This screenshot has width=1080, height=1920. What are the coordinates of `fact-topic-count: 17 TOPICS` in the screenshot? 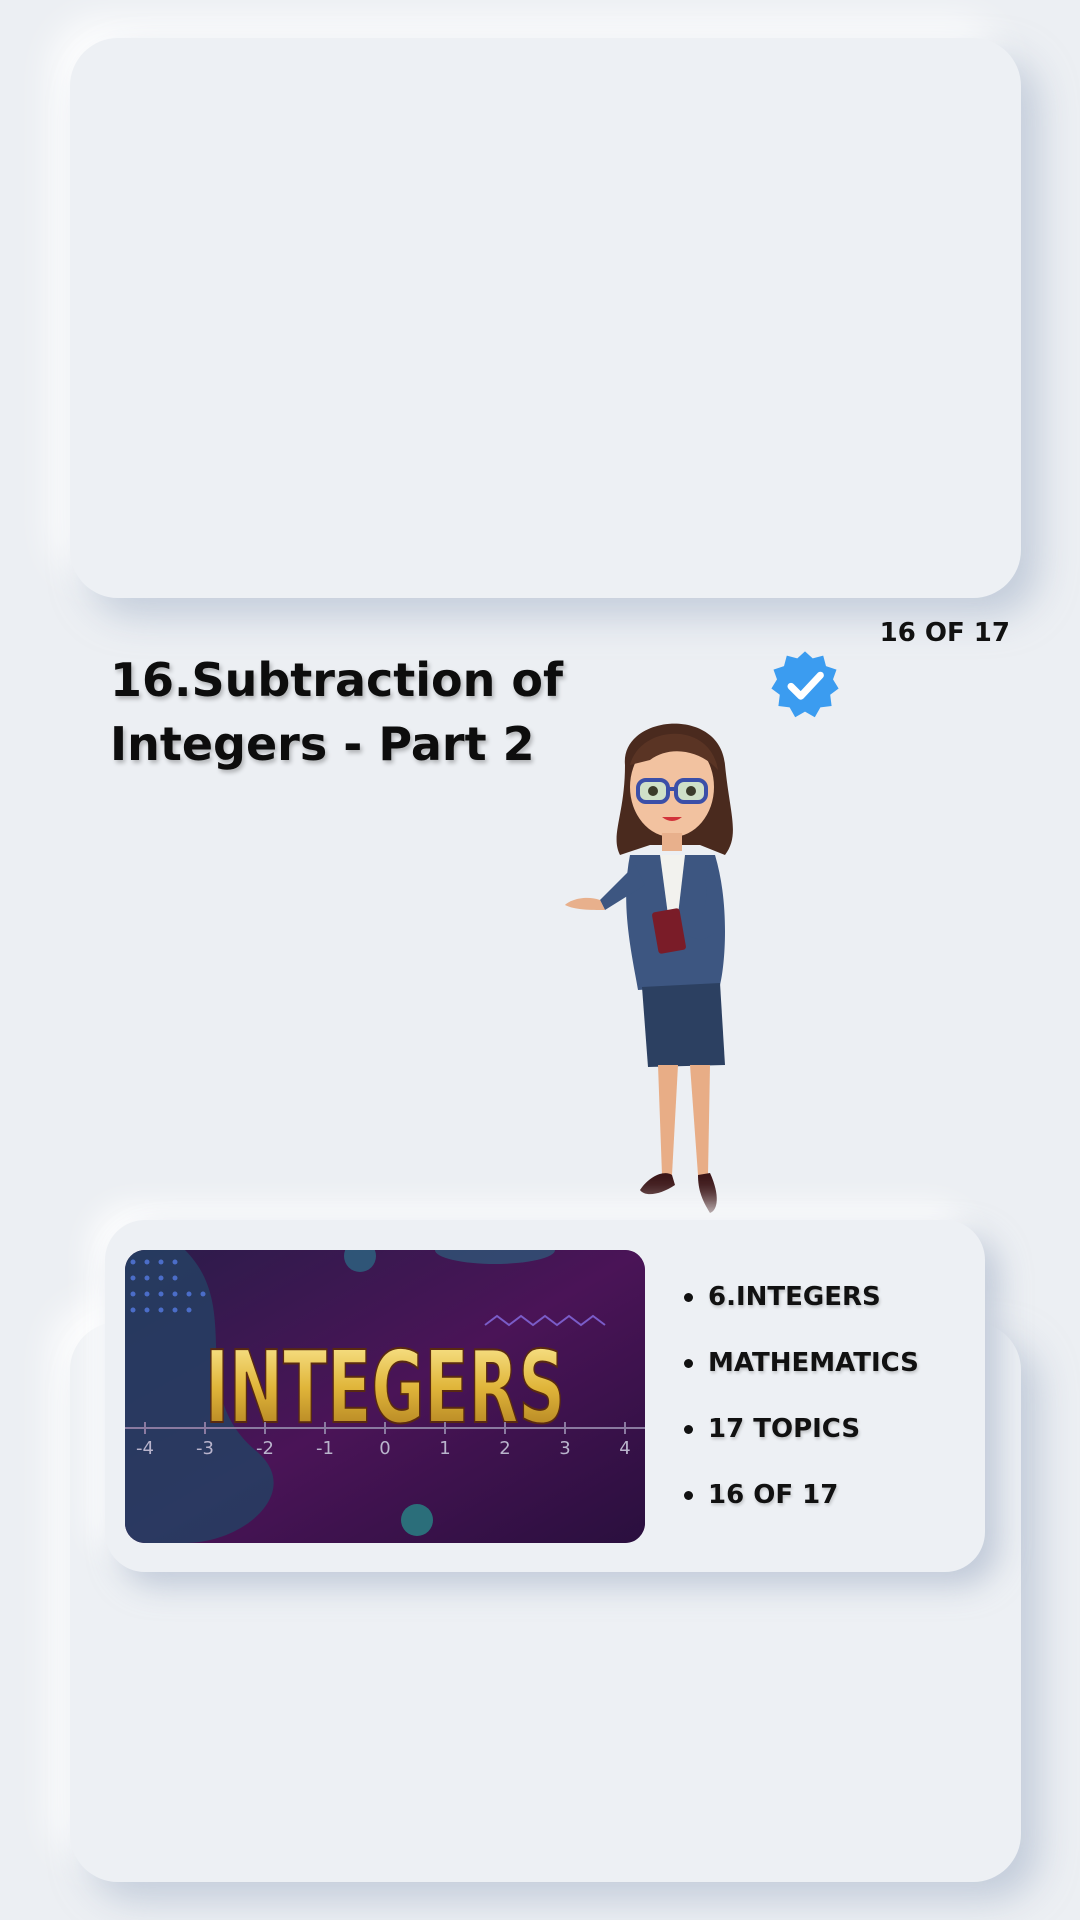 It's located at (801, 1440).